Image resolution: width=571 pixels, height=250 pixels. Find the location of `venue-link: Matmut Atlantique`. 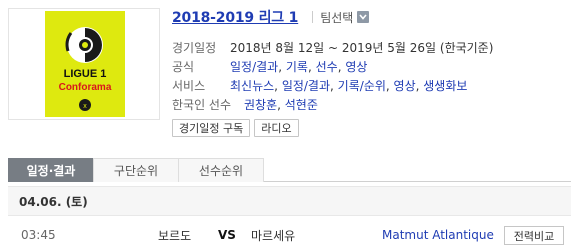

venue-link: Matmut Atlantique is located at coordinates (438, 235).